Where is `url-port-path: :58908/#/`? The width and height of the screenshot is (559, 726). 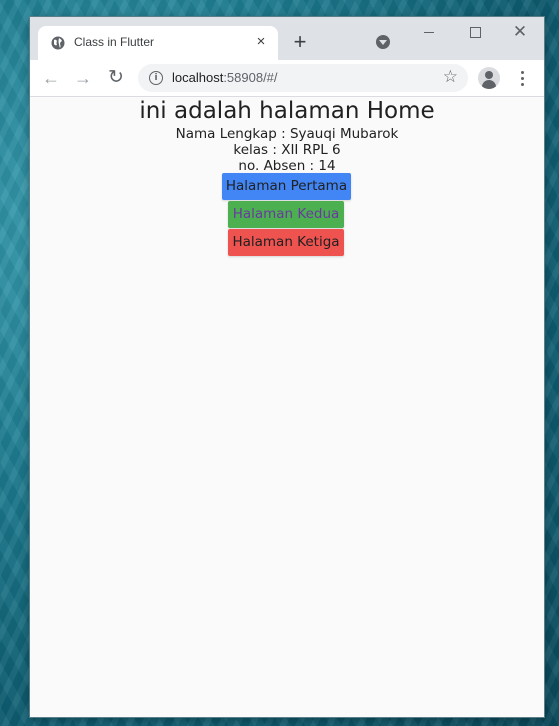
url-port-path: :58908/#/ is located at coordinates (250, 77).